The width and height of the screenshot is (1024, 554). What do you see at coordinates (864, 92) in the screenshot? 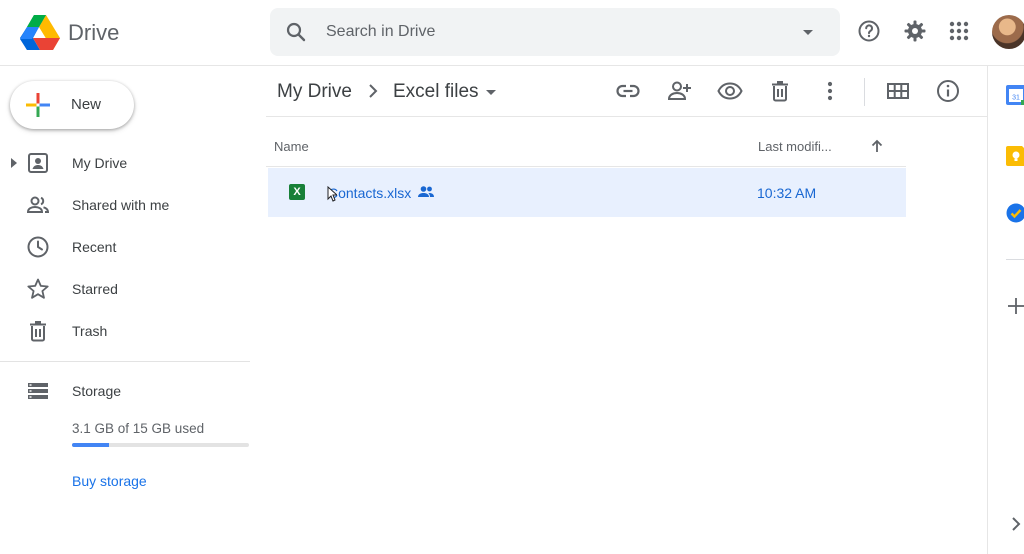
I see `toolbar-divider` at bounding box center [864, 92].